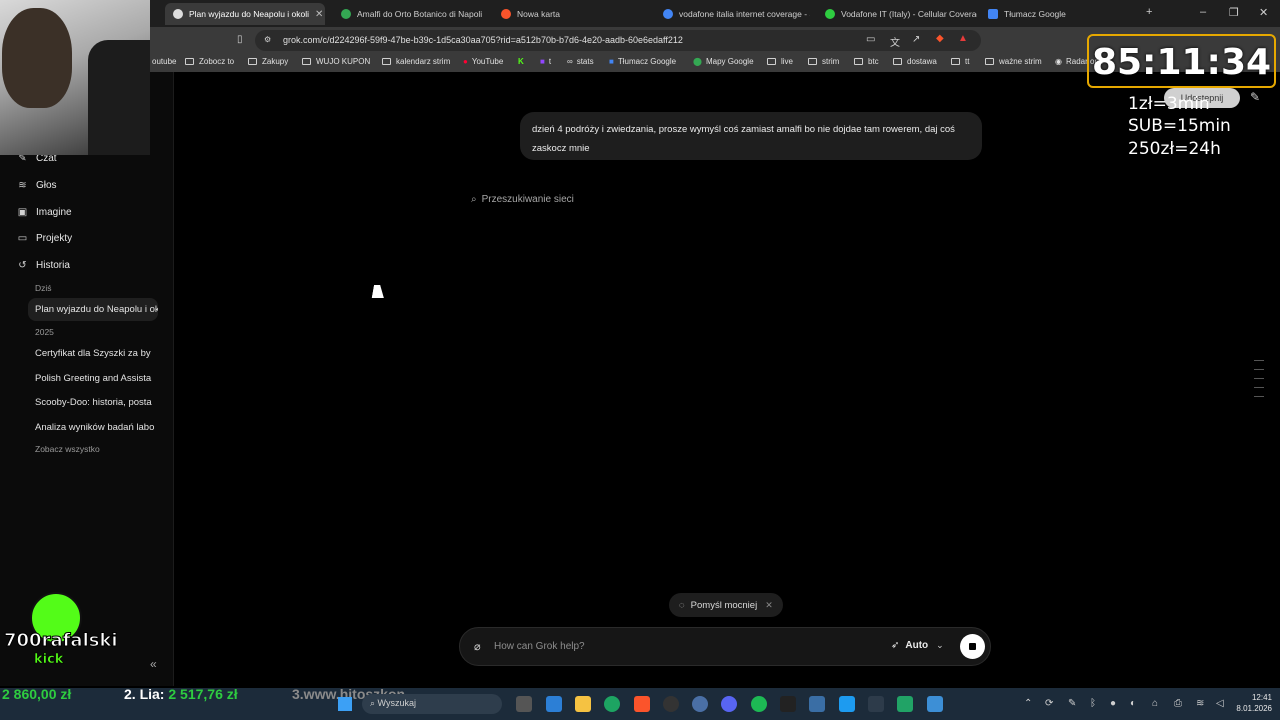 Image resolution: width=1280 pixels, height=720 pixels. I want to click on explorer-icon, so click(554, 704).